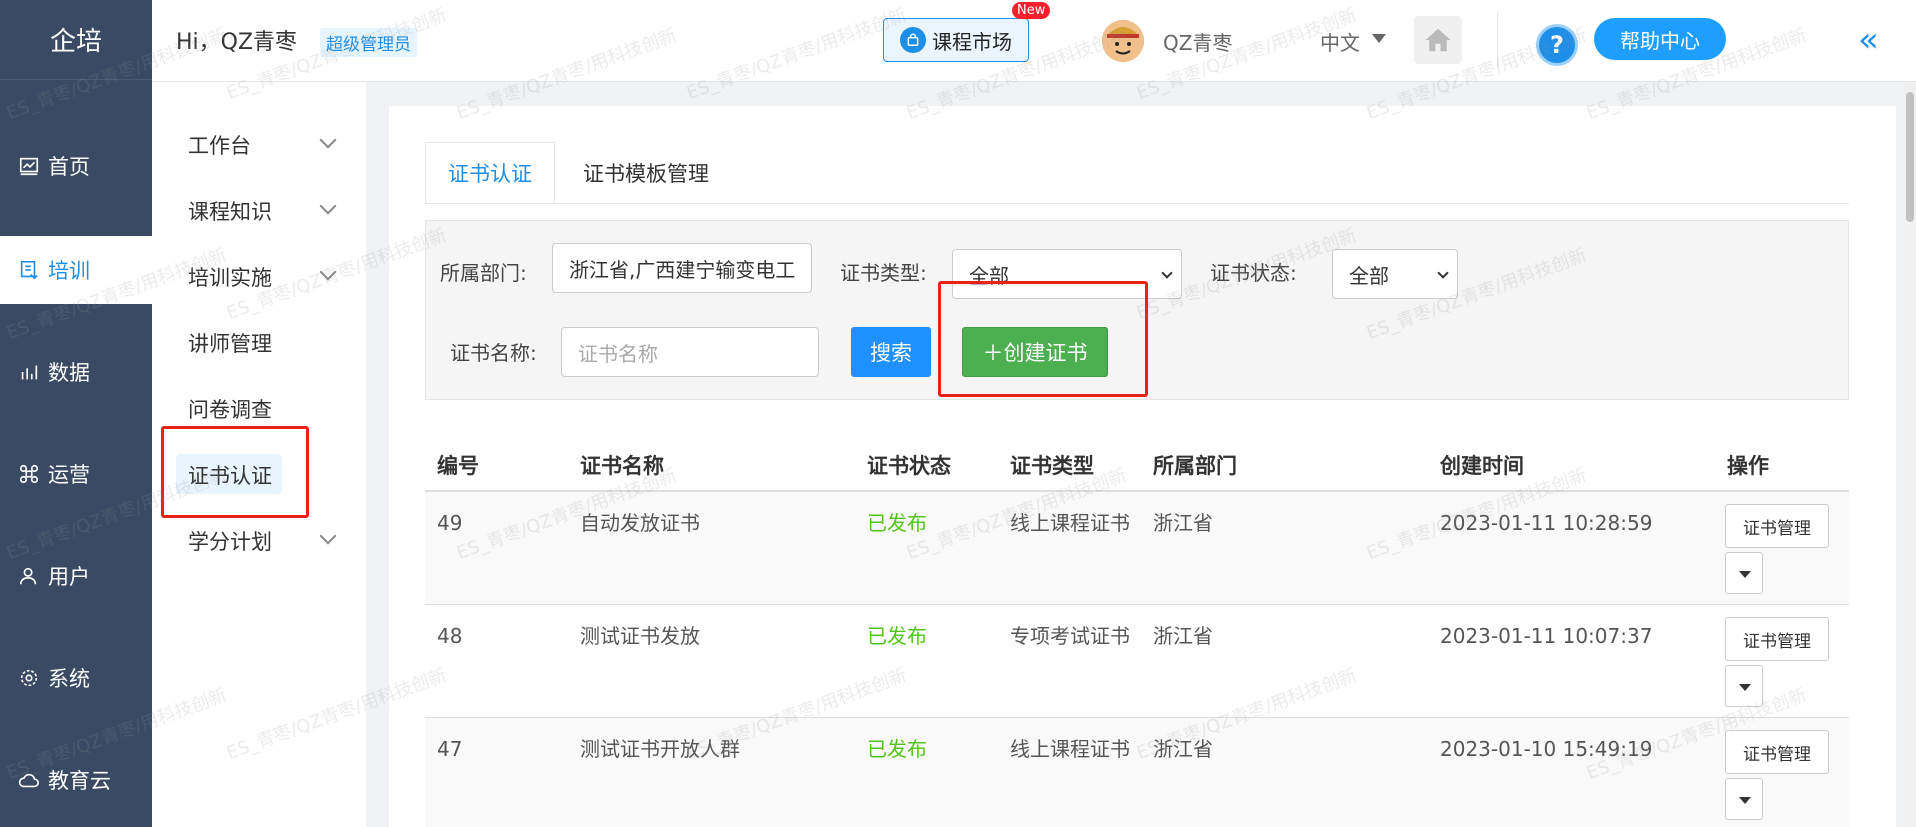 The width and height of the screenshot is (1916, 827). I want to click on gear-icon, so click(29, 678).